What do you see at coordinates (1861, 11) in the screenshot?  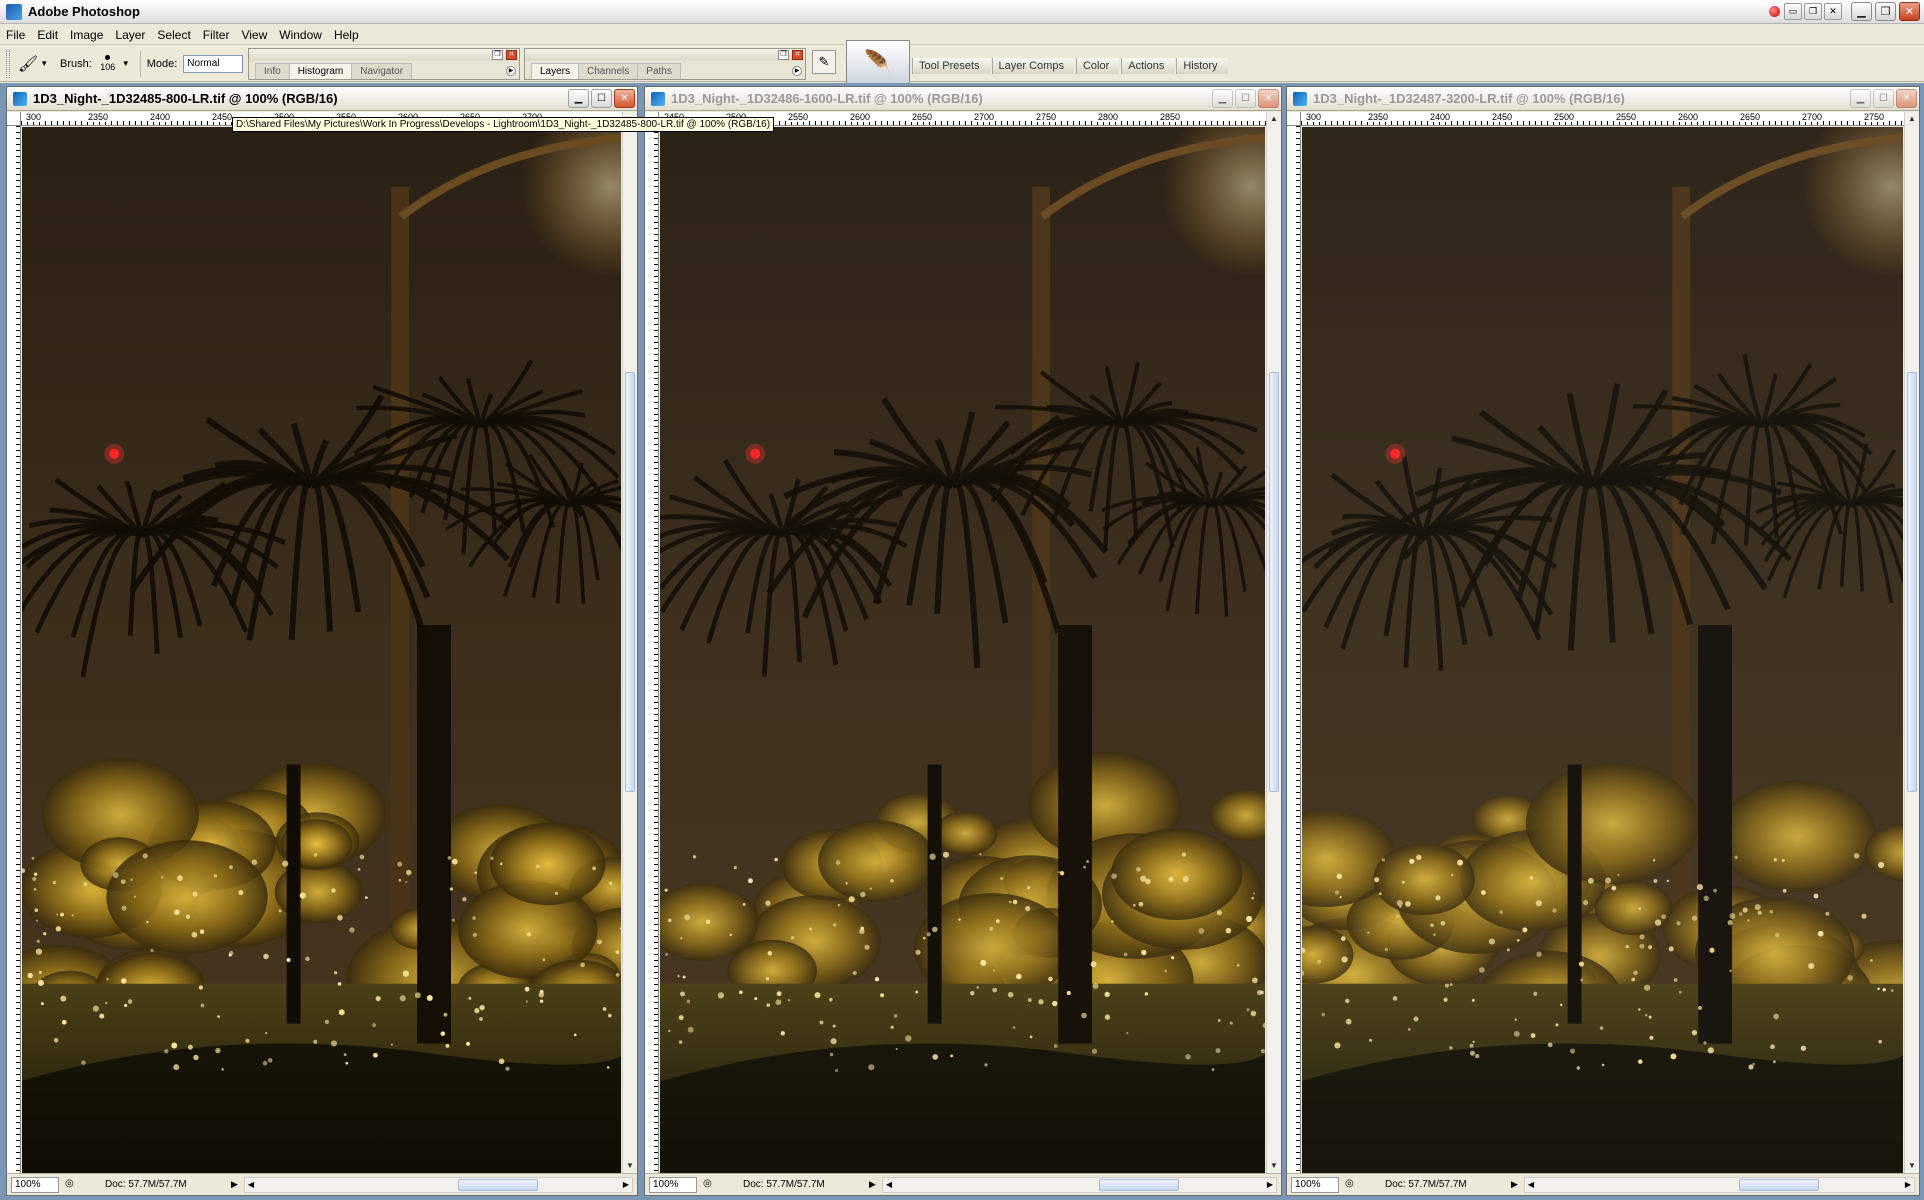 I see `minimize-button: ▁` at bounding box center [1861, 11].